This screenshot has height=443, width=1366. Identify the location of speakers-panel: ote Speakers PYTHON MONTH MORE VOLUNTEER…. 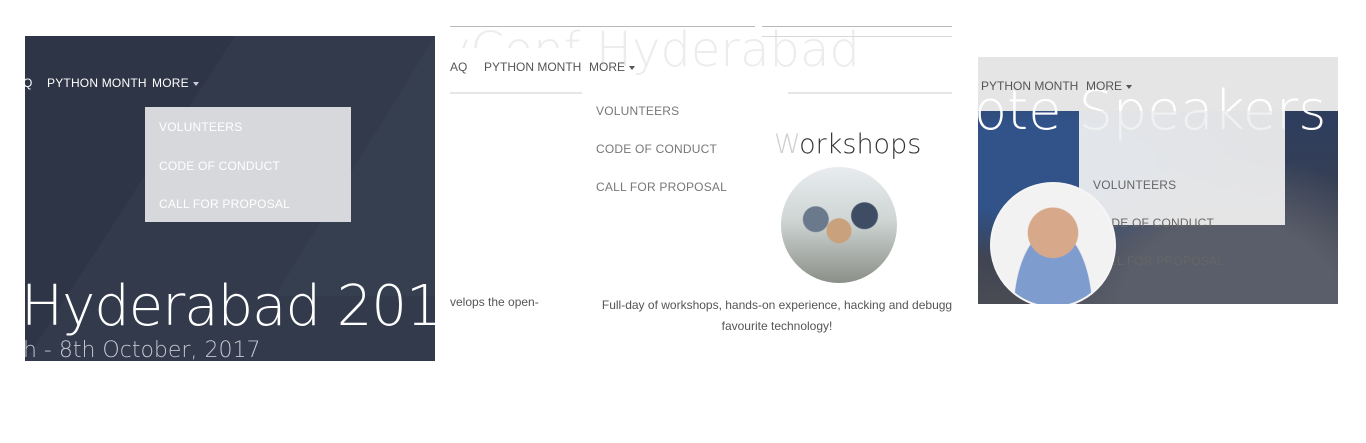
(1158, 180).